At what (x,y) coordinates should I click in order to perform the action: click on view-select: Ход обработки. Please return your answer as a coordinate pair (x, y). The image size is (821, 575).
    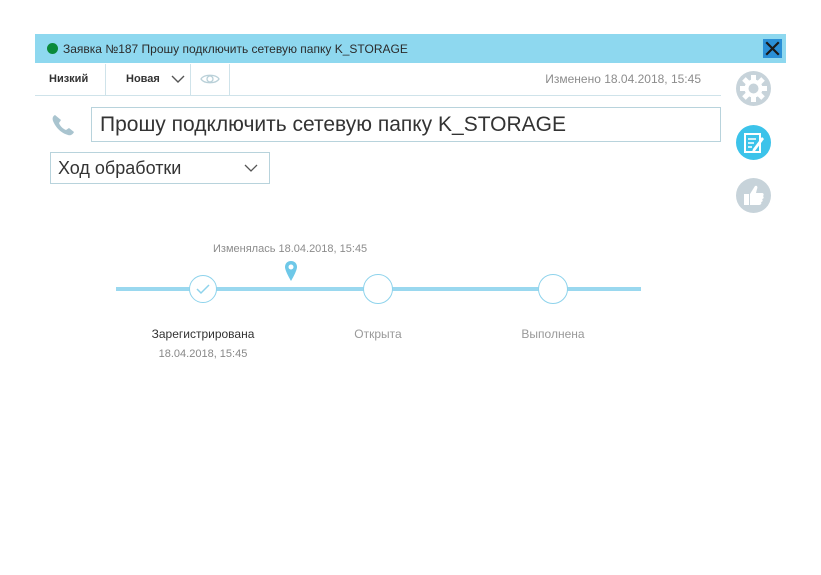
    Looking at the image, I should click on (160, 168).